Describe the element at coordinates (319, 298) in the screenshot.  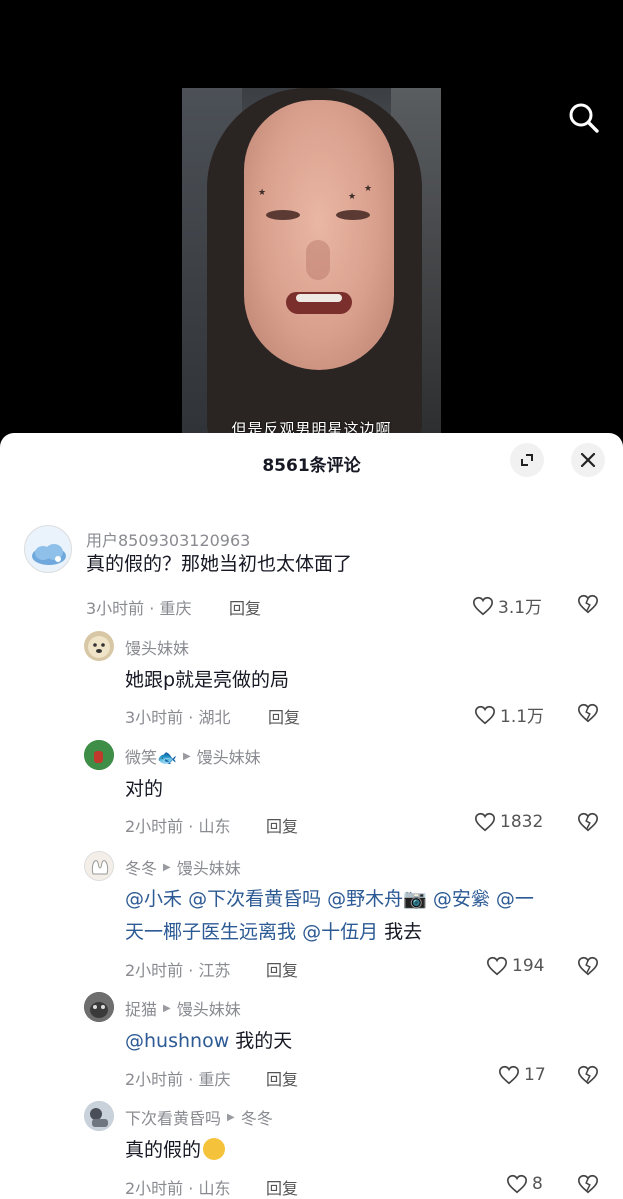
I see `teeth` at that location.